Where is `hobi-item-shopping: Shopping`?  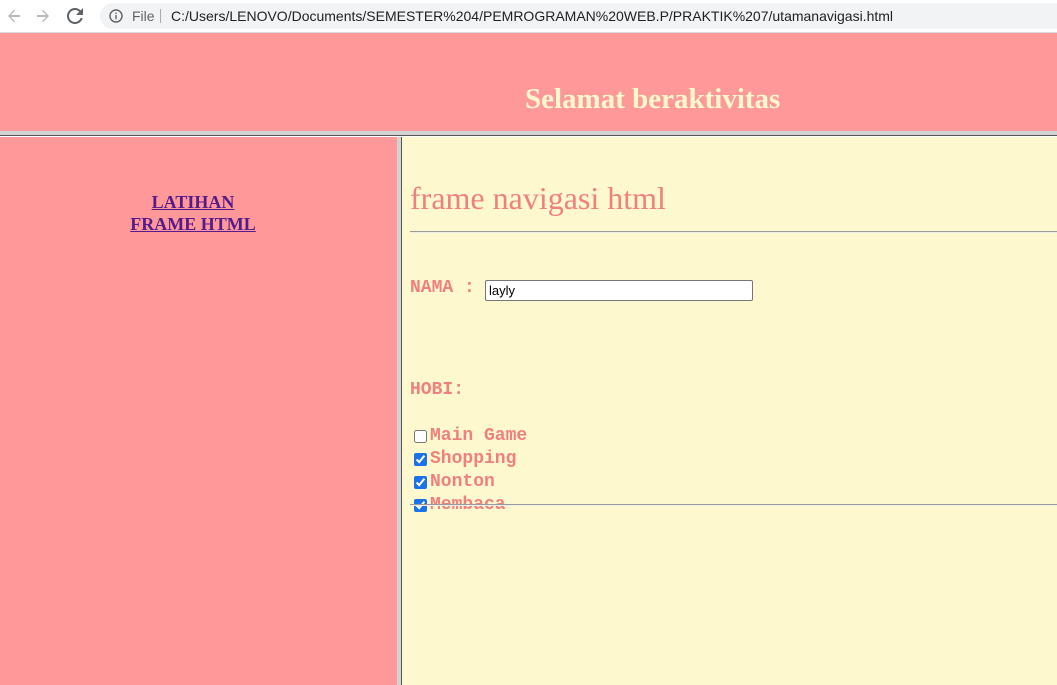
hobi-item-shopping: Shopping is located at coordinates (470, 459).